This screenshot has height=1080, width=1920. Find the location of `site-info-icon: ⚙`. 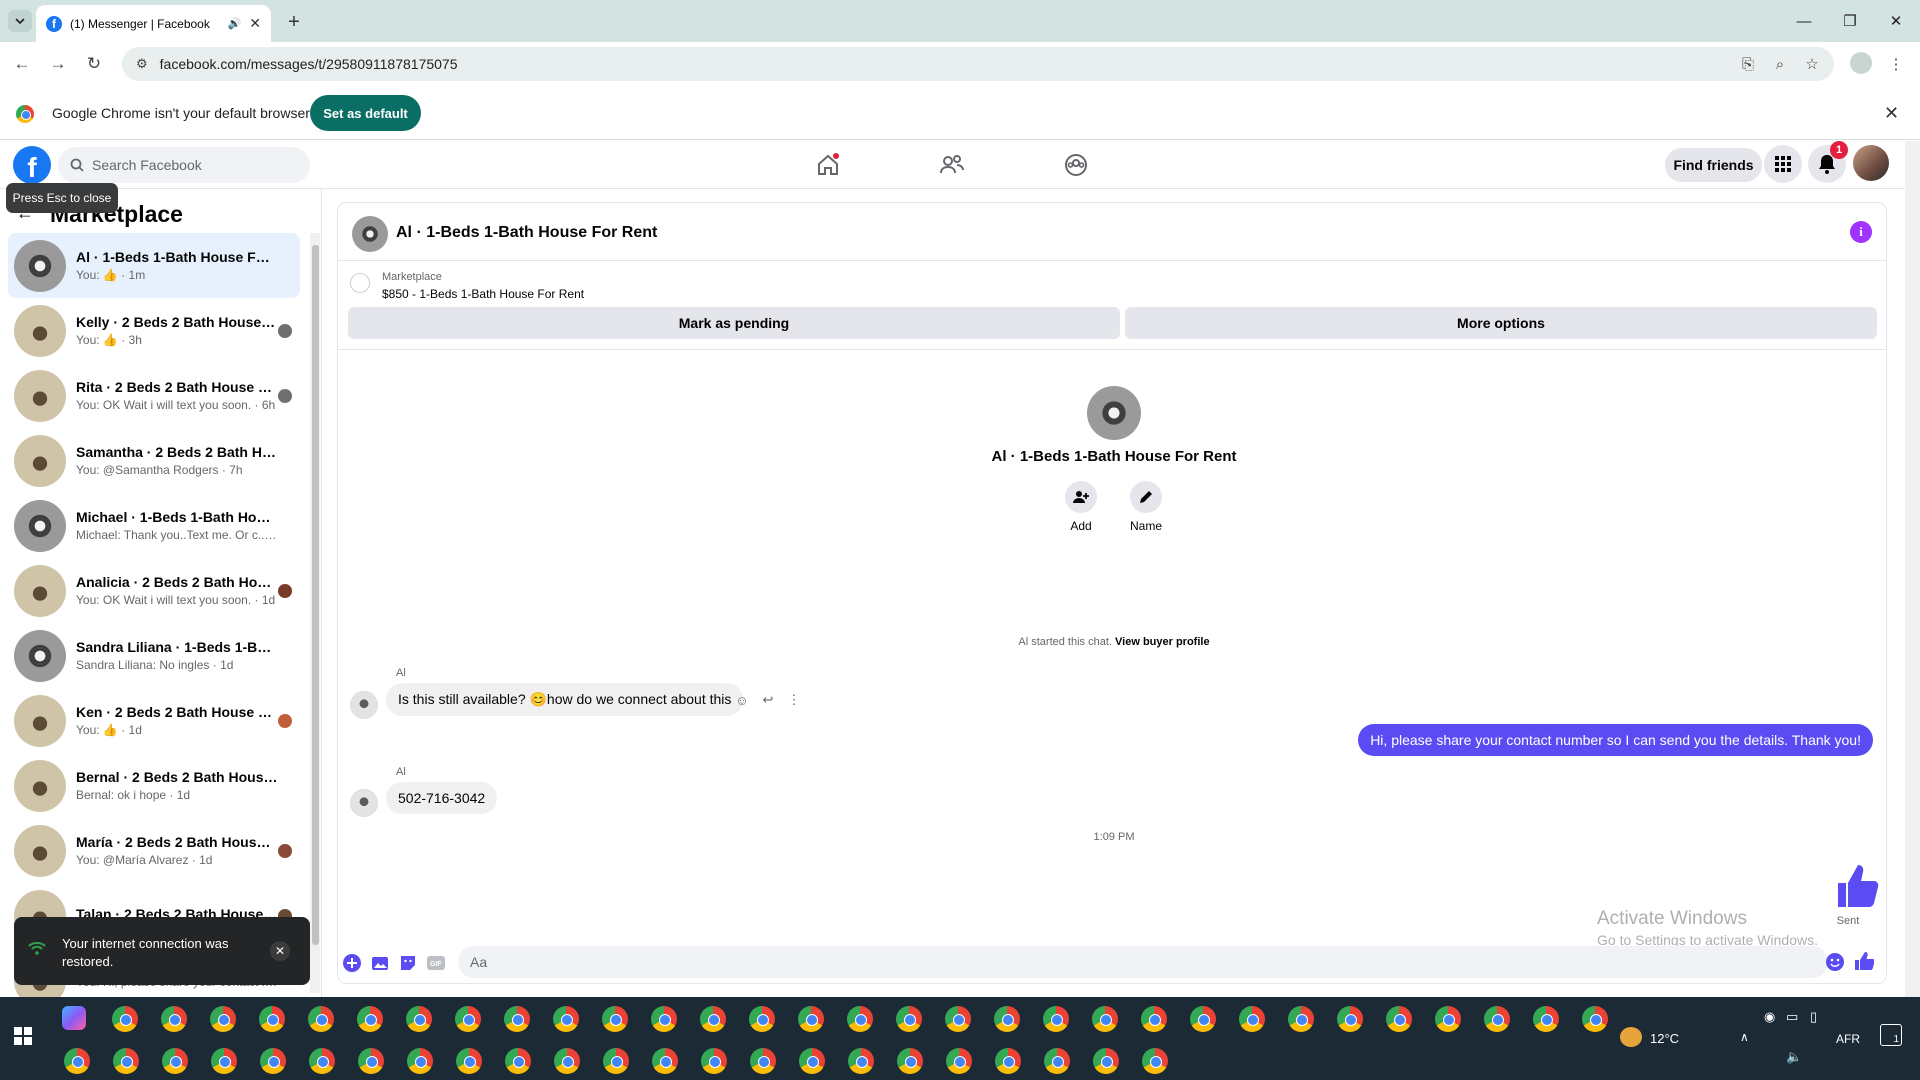

site-info-icon: ⚙ is located at coordinates (142, 64).